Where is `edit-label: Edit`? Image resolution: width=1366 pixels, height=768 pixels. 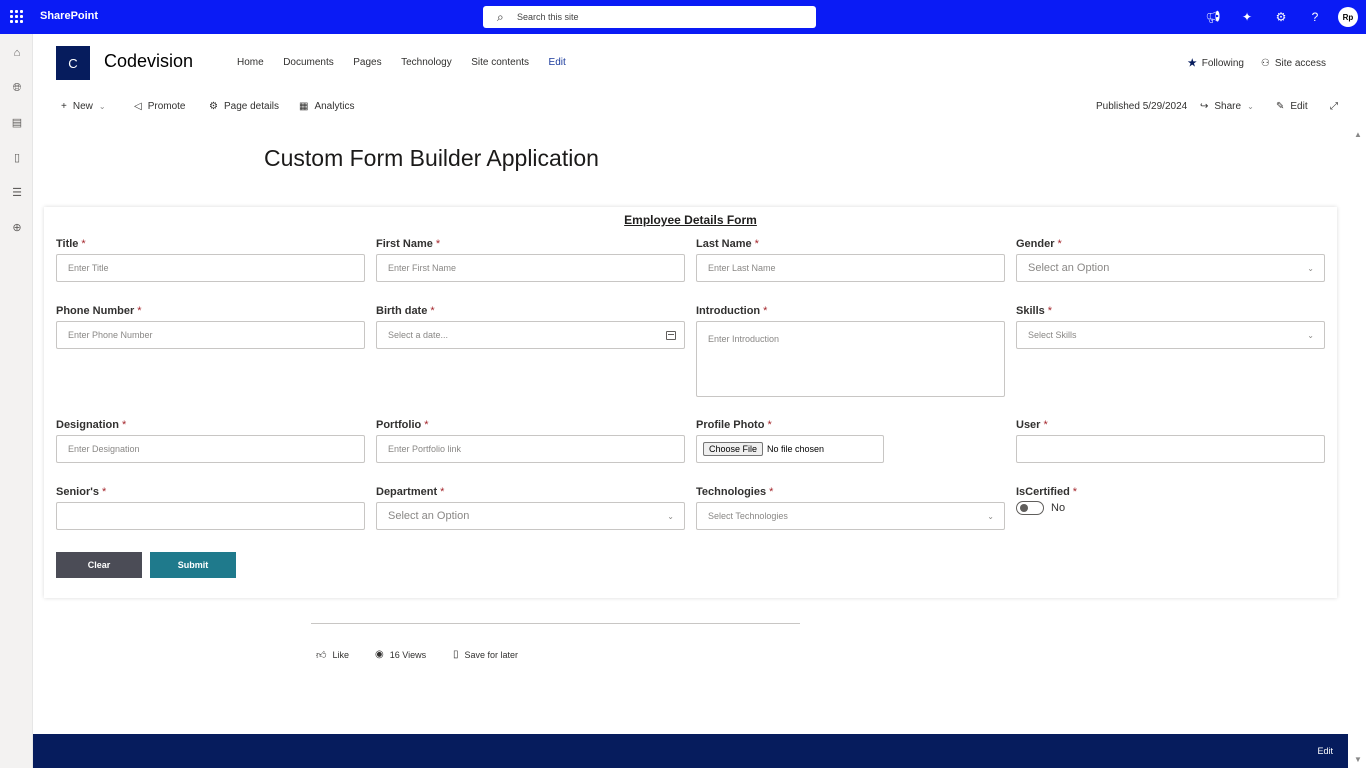
edit-label: Edit is located at coordinates (1299, 106).